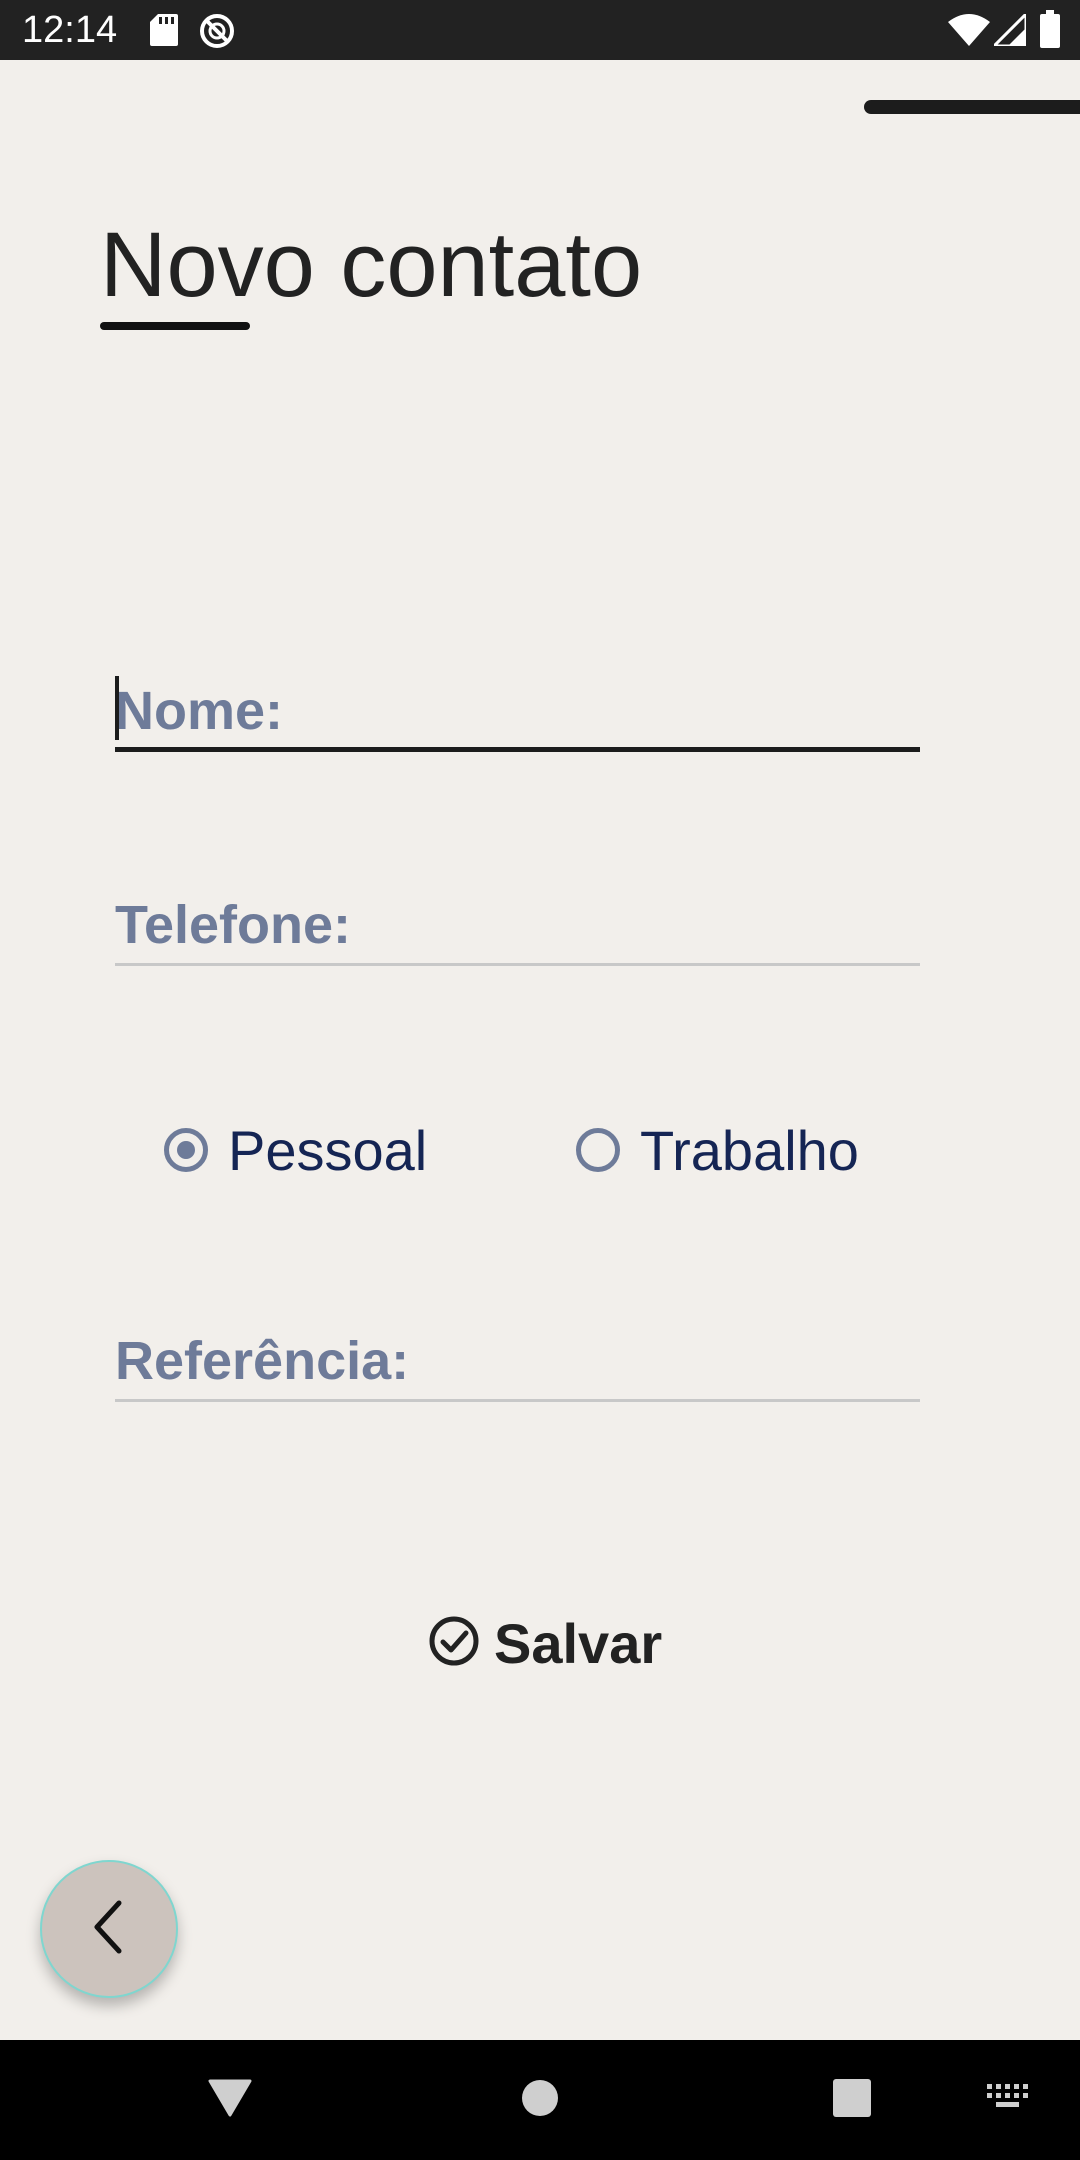 The height and width of the screenshot is (2160, 1080). Describe the element at coordinates (175, 326) in the screenshot. I see `title-underline` at that location.